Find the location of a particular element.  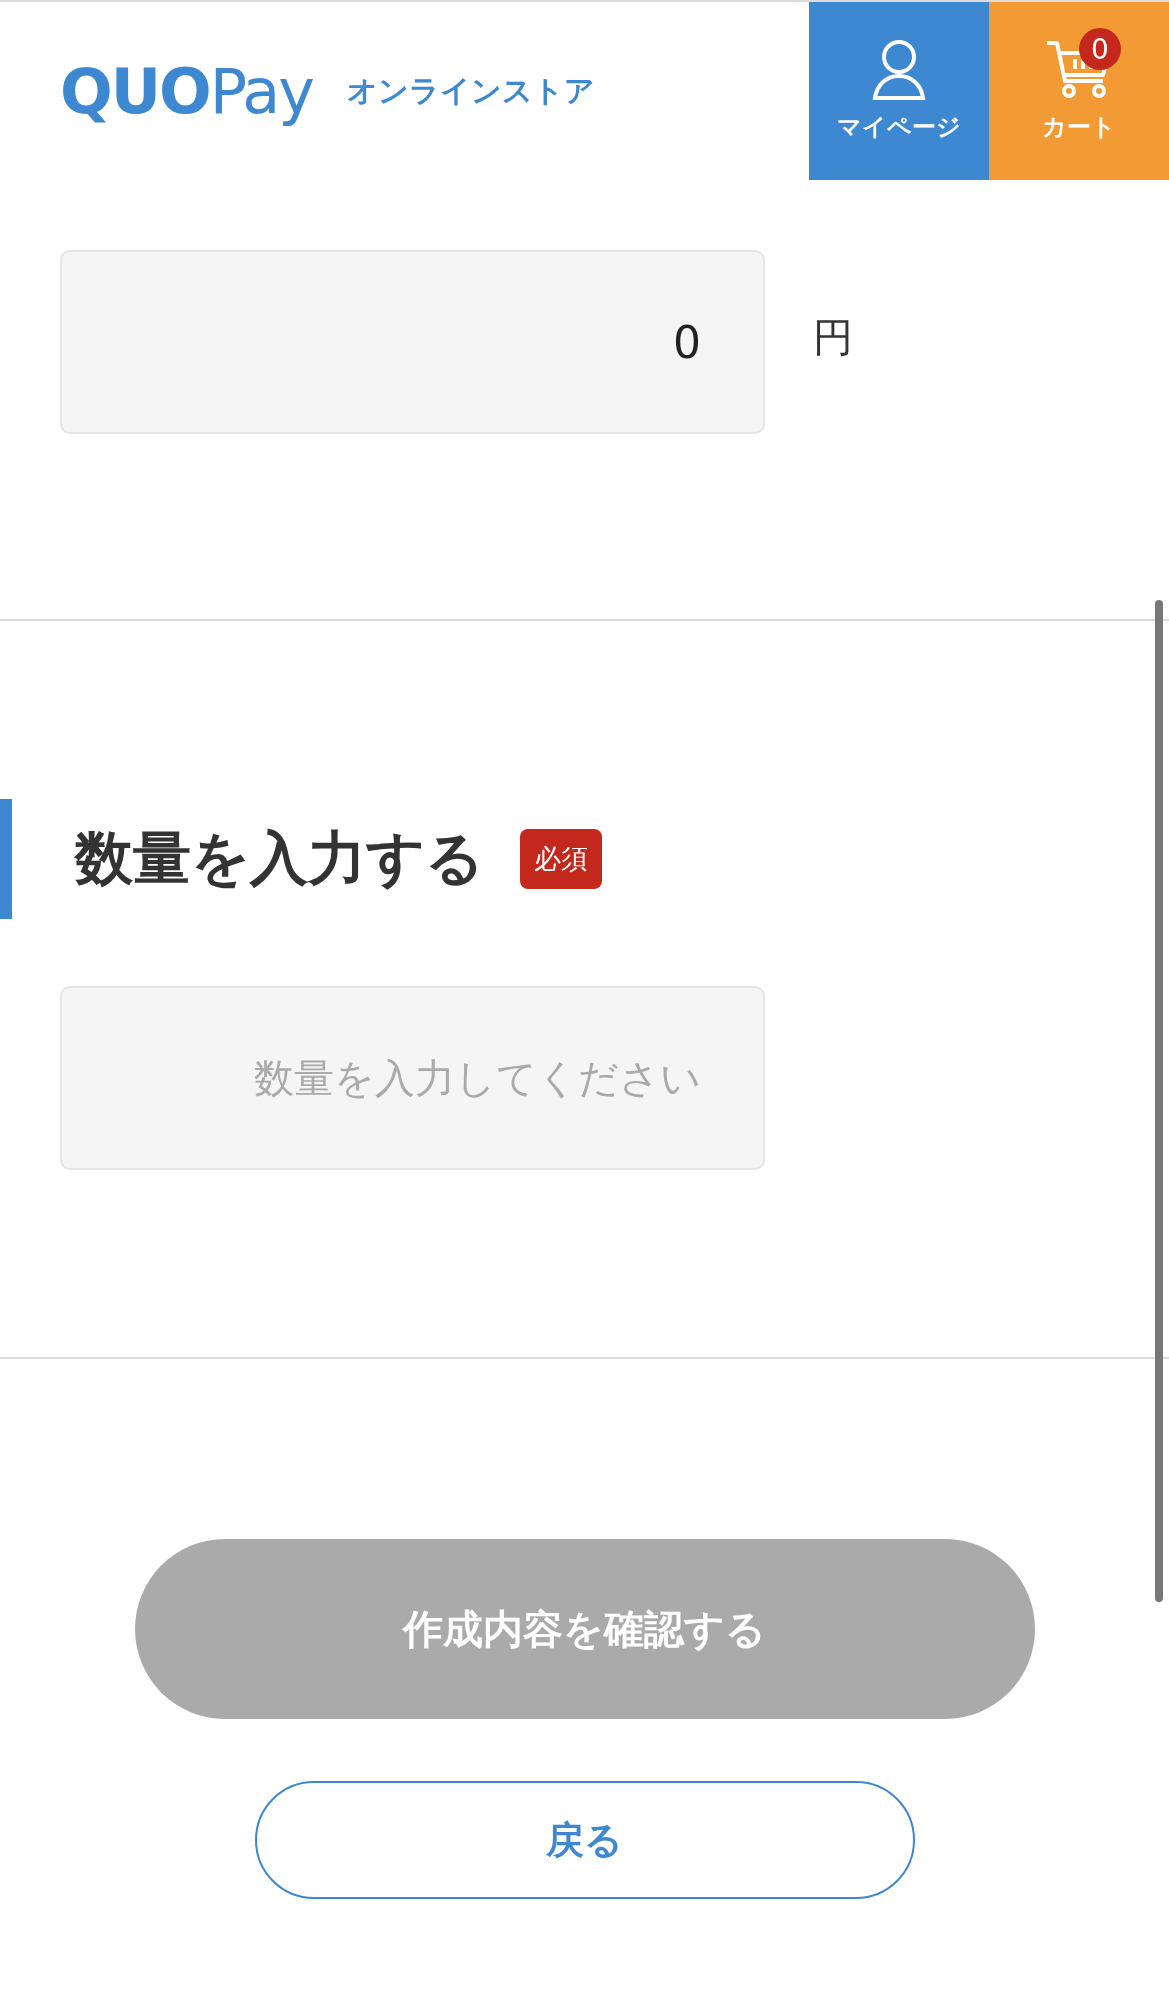

cart-count-badge: 0 is located at coordinates (1100, 49).